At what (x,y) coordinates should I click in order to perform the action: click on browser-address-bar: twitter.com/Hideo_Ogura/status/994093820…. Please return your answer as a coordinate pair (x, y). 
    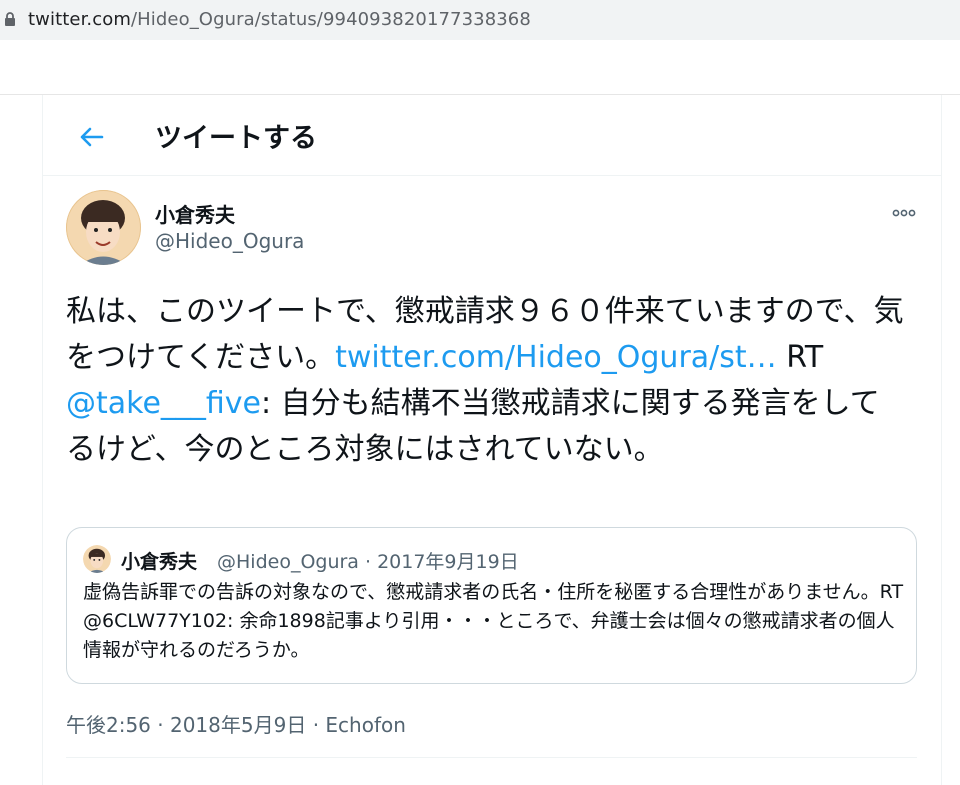
    Looking at the image, I should click on (480, 20).